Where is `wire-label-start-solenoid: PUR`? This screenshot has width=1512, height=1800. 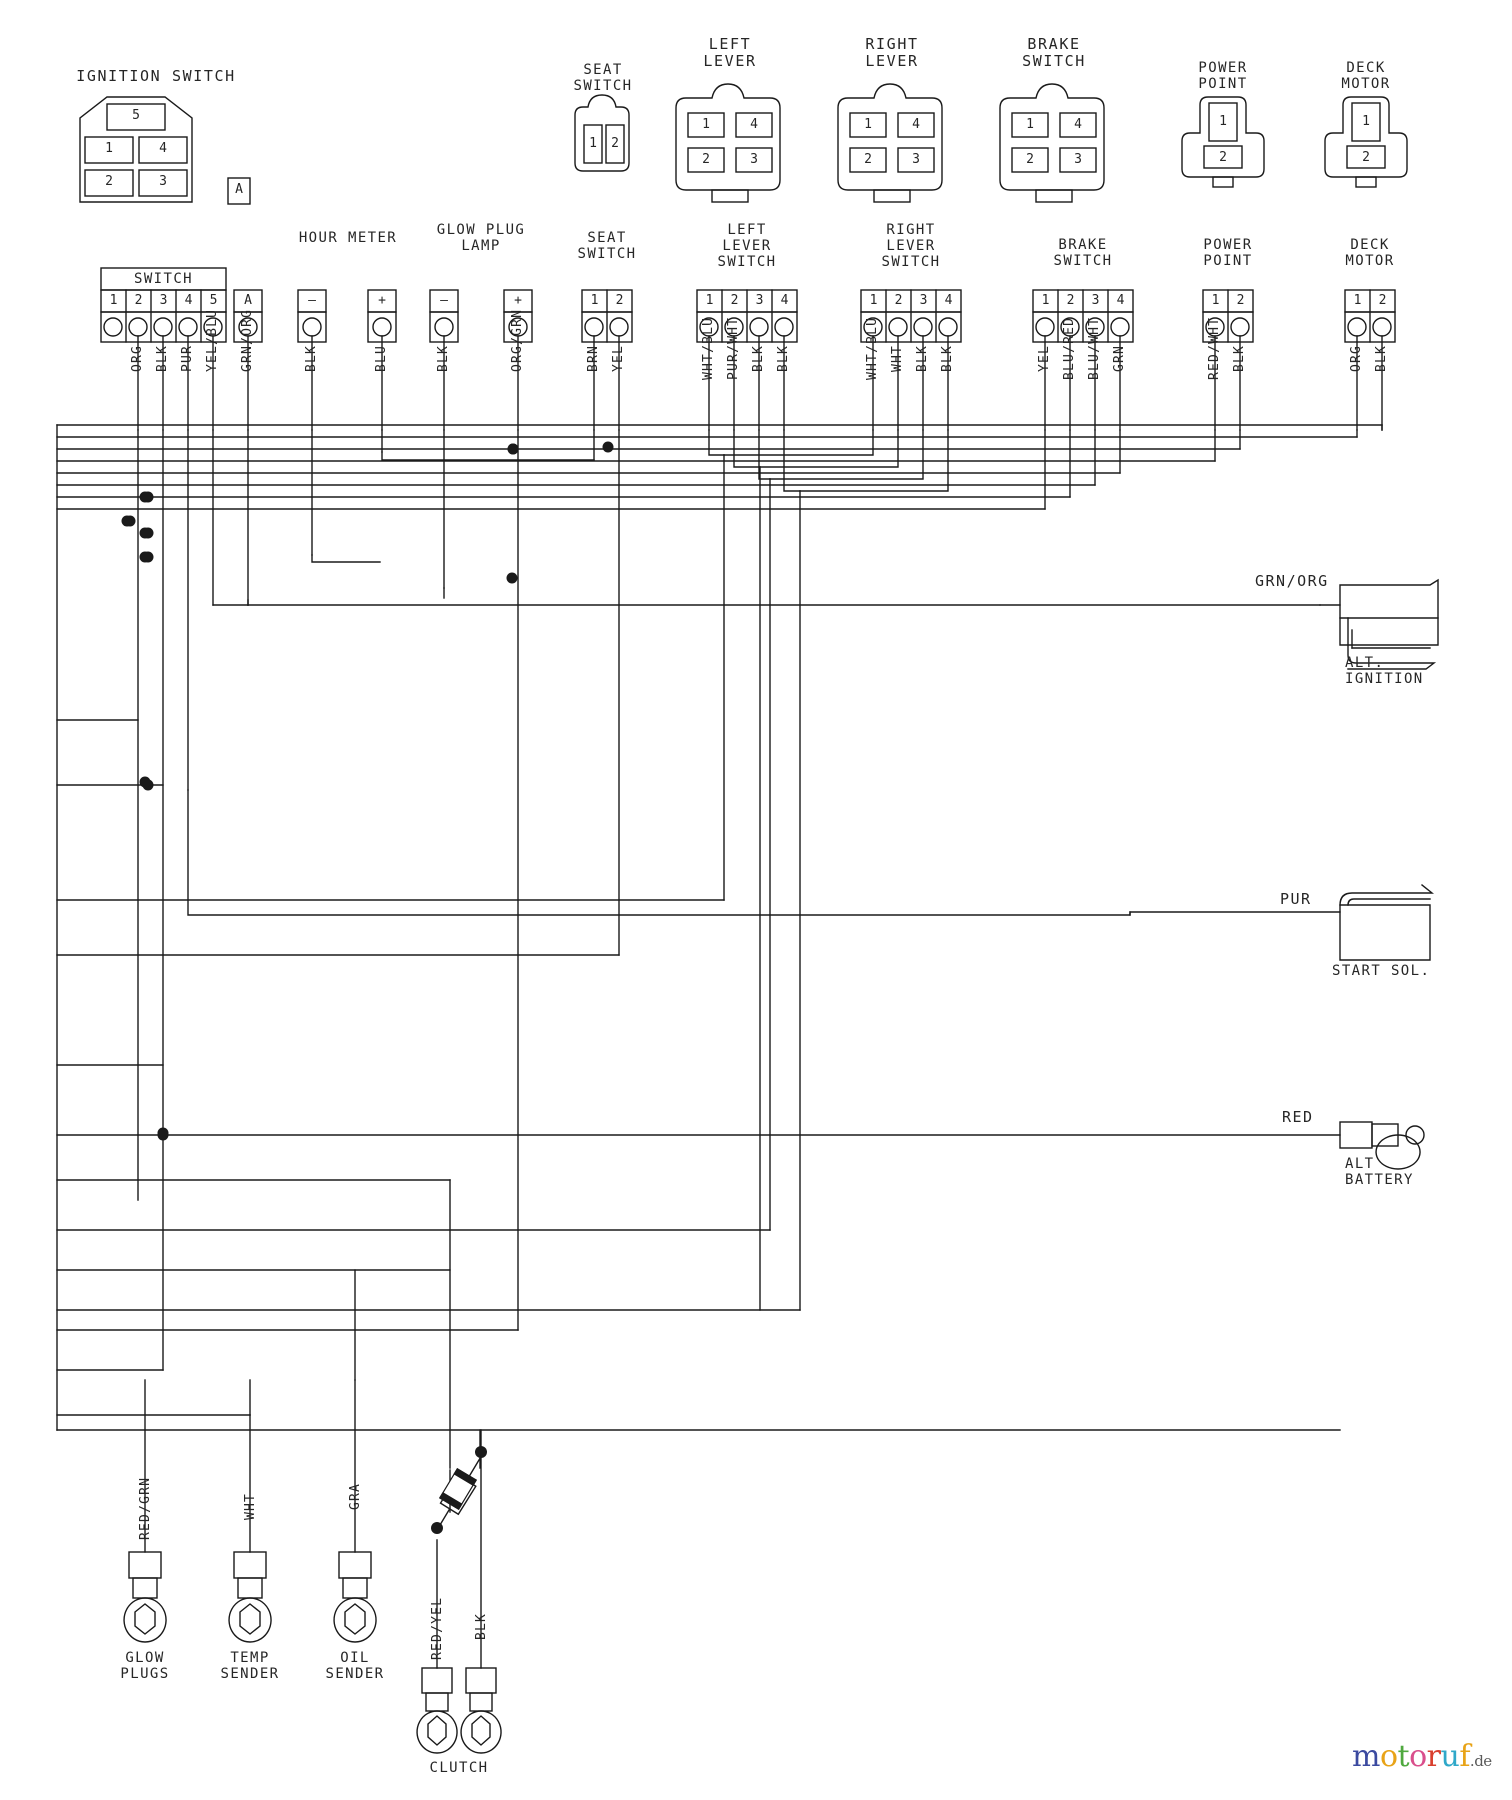 wire-label-start-solenoid: PUR is located at coordinates (1296, 899).